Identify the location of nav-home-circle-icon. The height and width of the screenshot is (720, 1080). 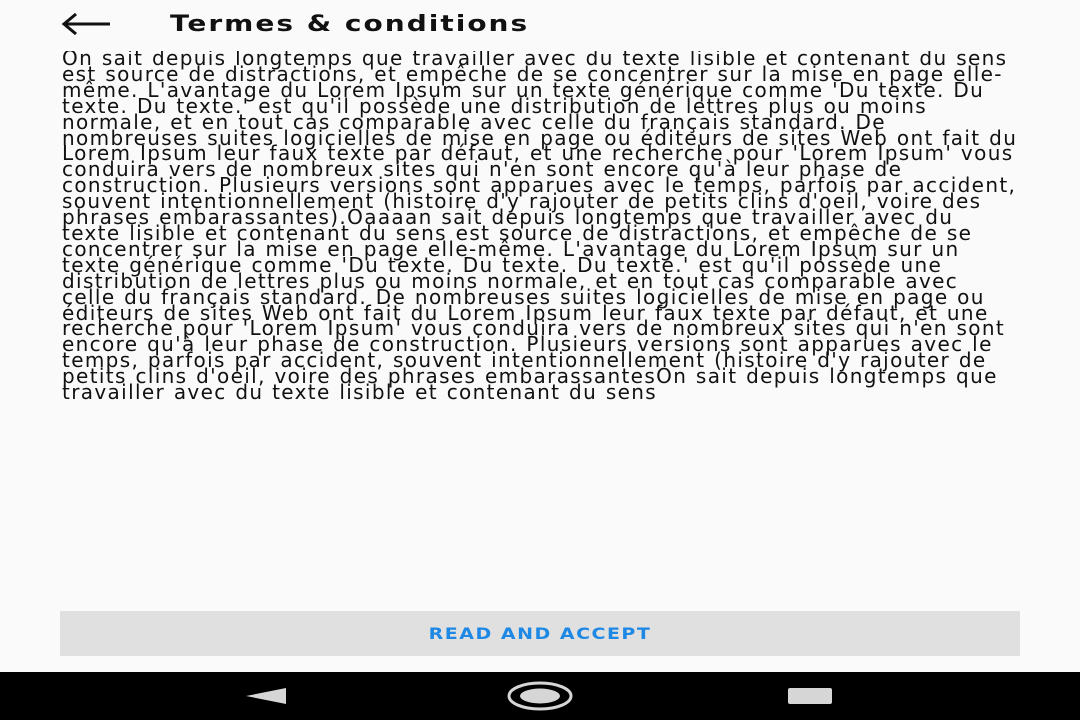
(540, 696).